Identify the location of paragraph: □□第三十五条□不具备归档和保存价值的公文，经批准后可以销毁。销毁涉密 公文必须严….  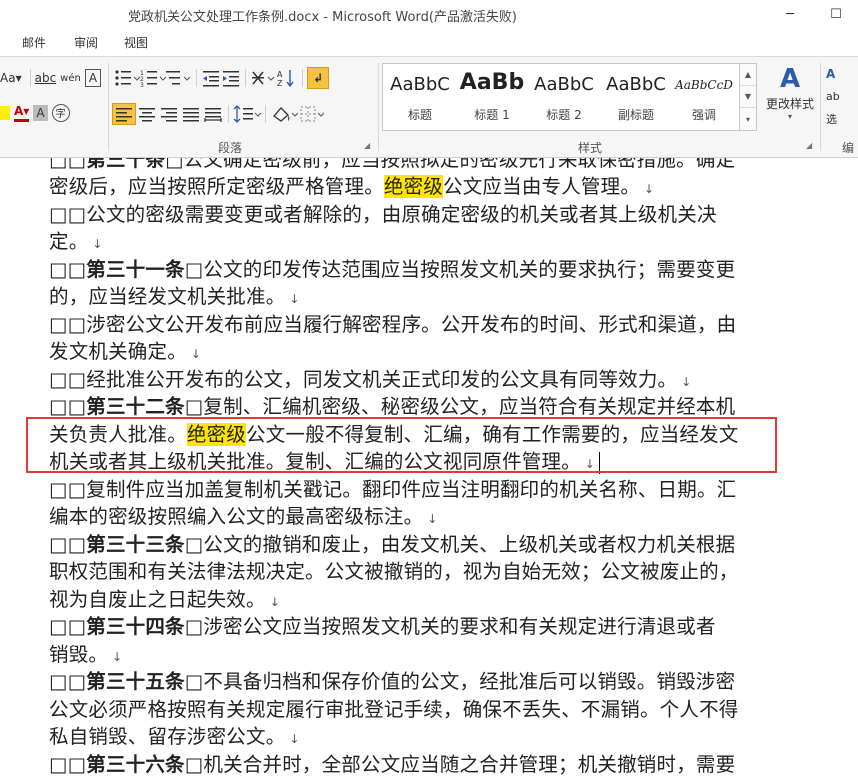
(410, 709).